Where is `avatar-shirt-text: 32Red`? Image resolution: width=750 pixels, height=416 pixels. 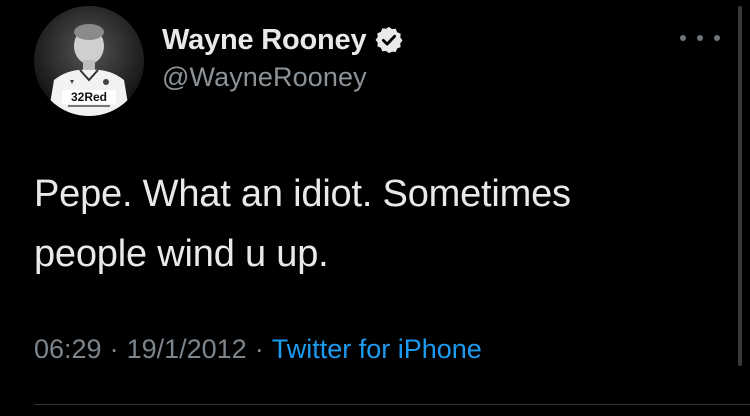
avatar-shirt-text: 32Red is located at coordinates (89, 97).